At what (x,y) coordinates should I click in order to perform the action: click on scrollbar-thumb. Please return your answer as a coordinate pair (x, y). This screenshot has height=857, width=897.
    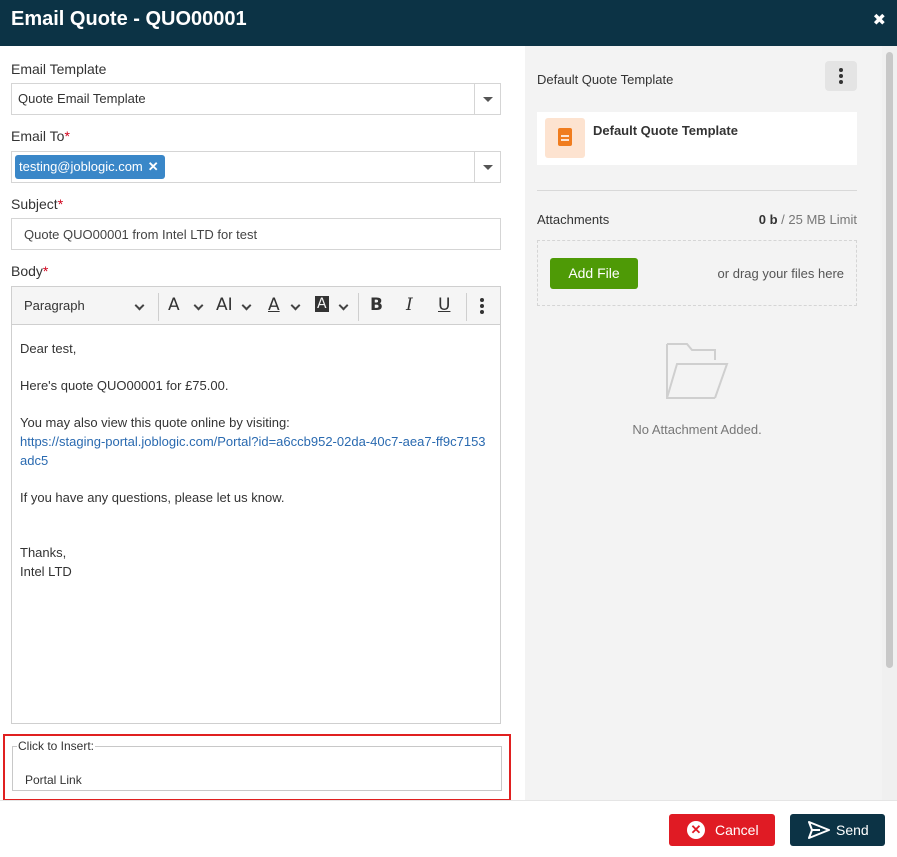
    Looking at the image, I should click on (889, 360).